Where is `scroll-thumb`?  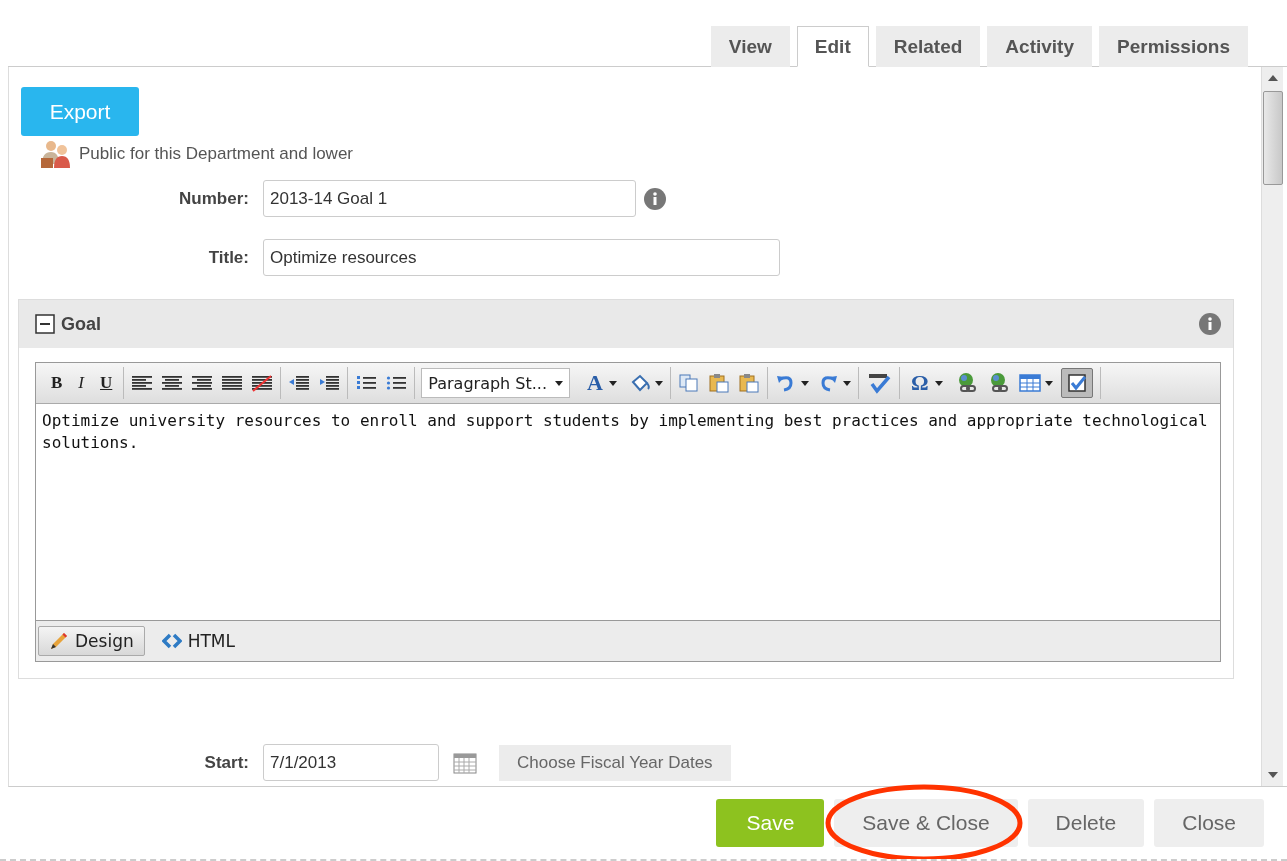 scroll-thumb is located at coordinates (1272, 138).